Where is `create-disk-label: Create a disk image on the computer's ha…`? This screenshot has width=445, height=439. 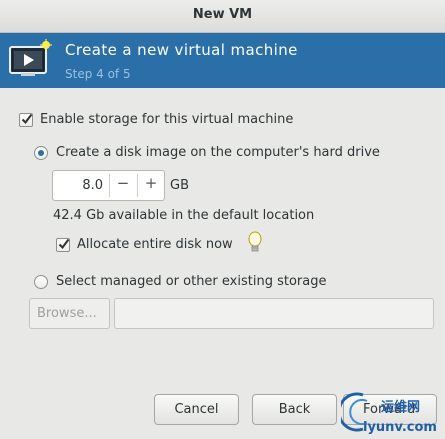
create-disk-label: Create a disk image on the computer's ha… is located at coordinates (218, 152).